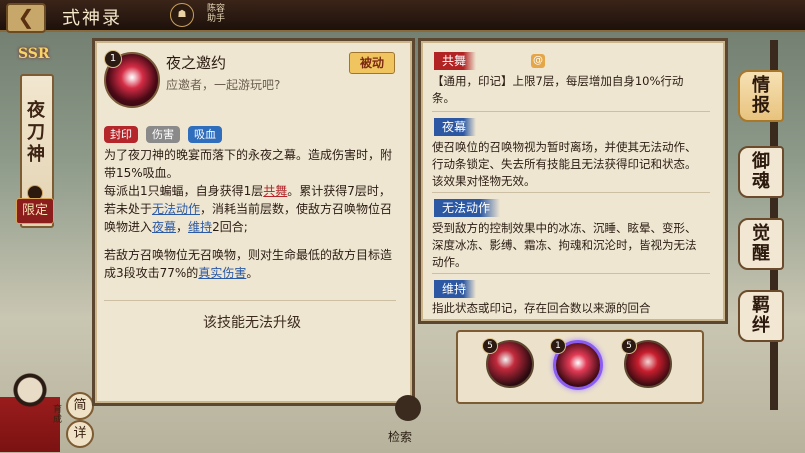 This screenshot has width=805, height=453. I want to click on tab-awaken: 觉醒, so click(761, 244).